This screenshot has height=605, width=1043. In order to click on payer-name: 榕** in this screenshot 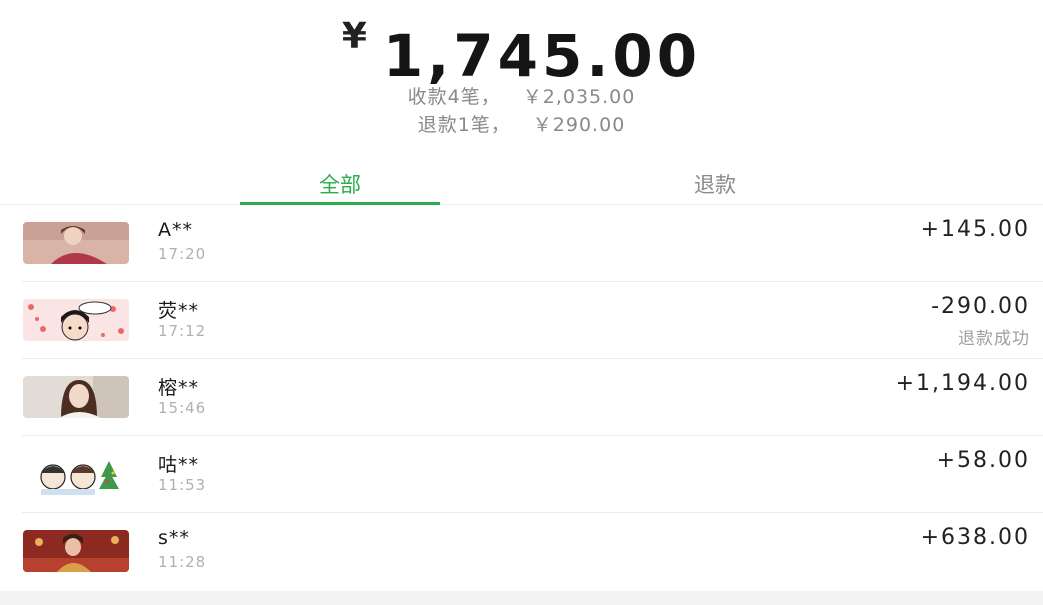, I will do `click(179, 388)`.